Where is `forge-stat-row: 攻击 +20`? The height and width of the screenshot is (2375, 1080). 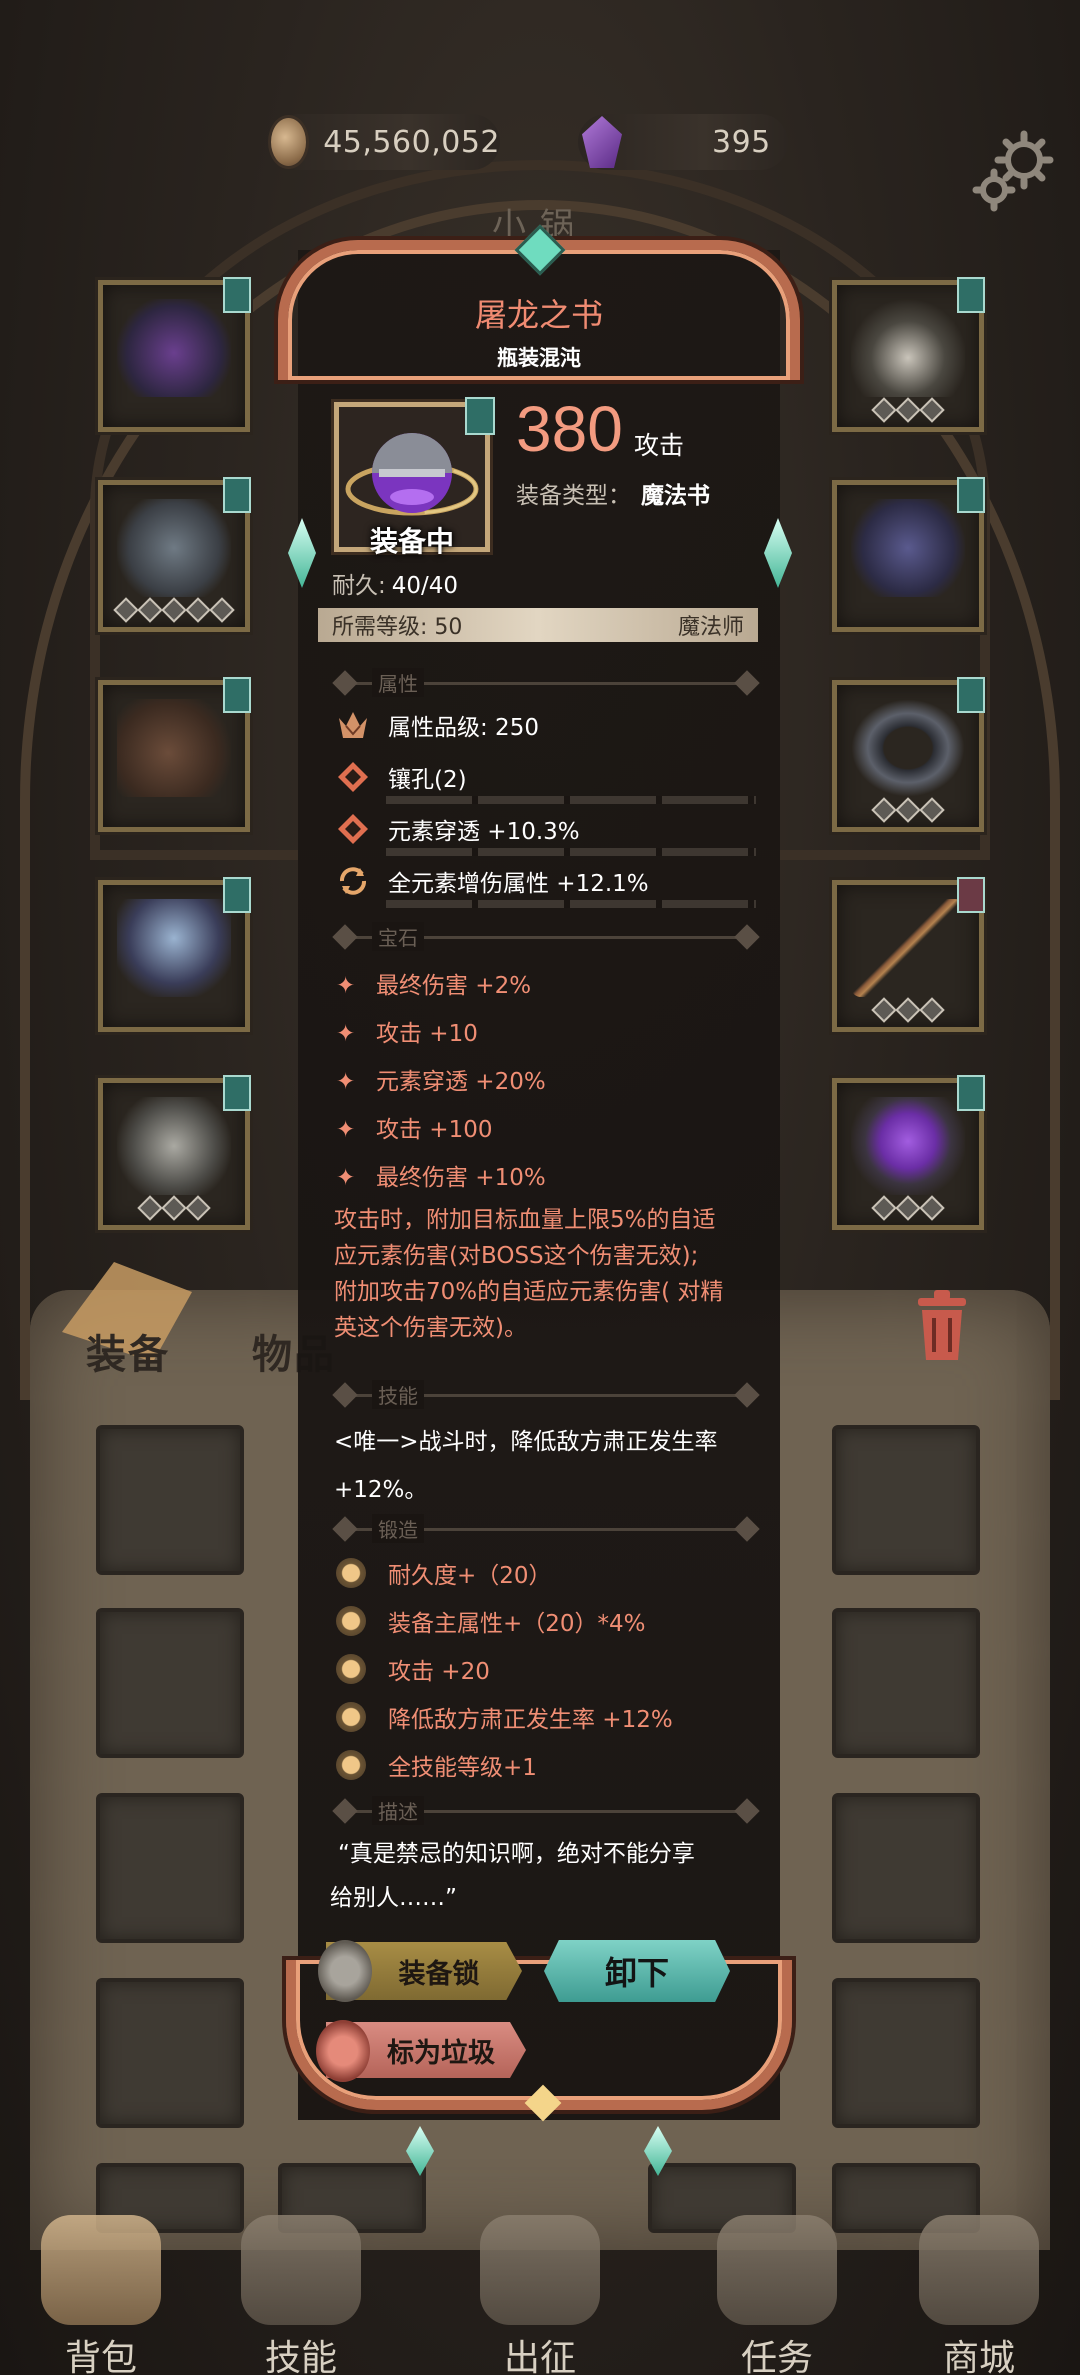 forge-stat-row: 攻击 +20 is located at coordinates (413, 1669).